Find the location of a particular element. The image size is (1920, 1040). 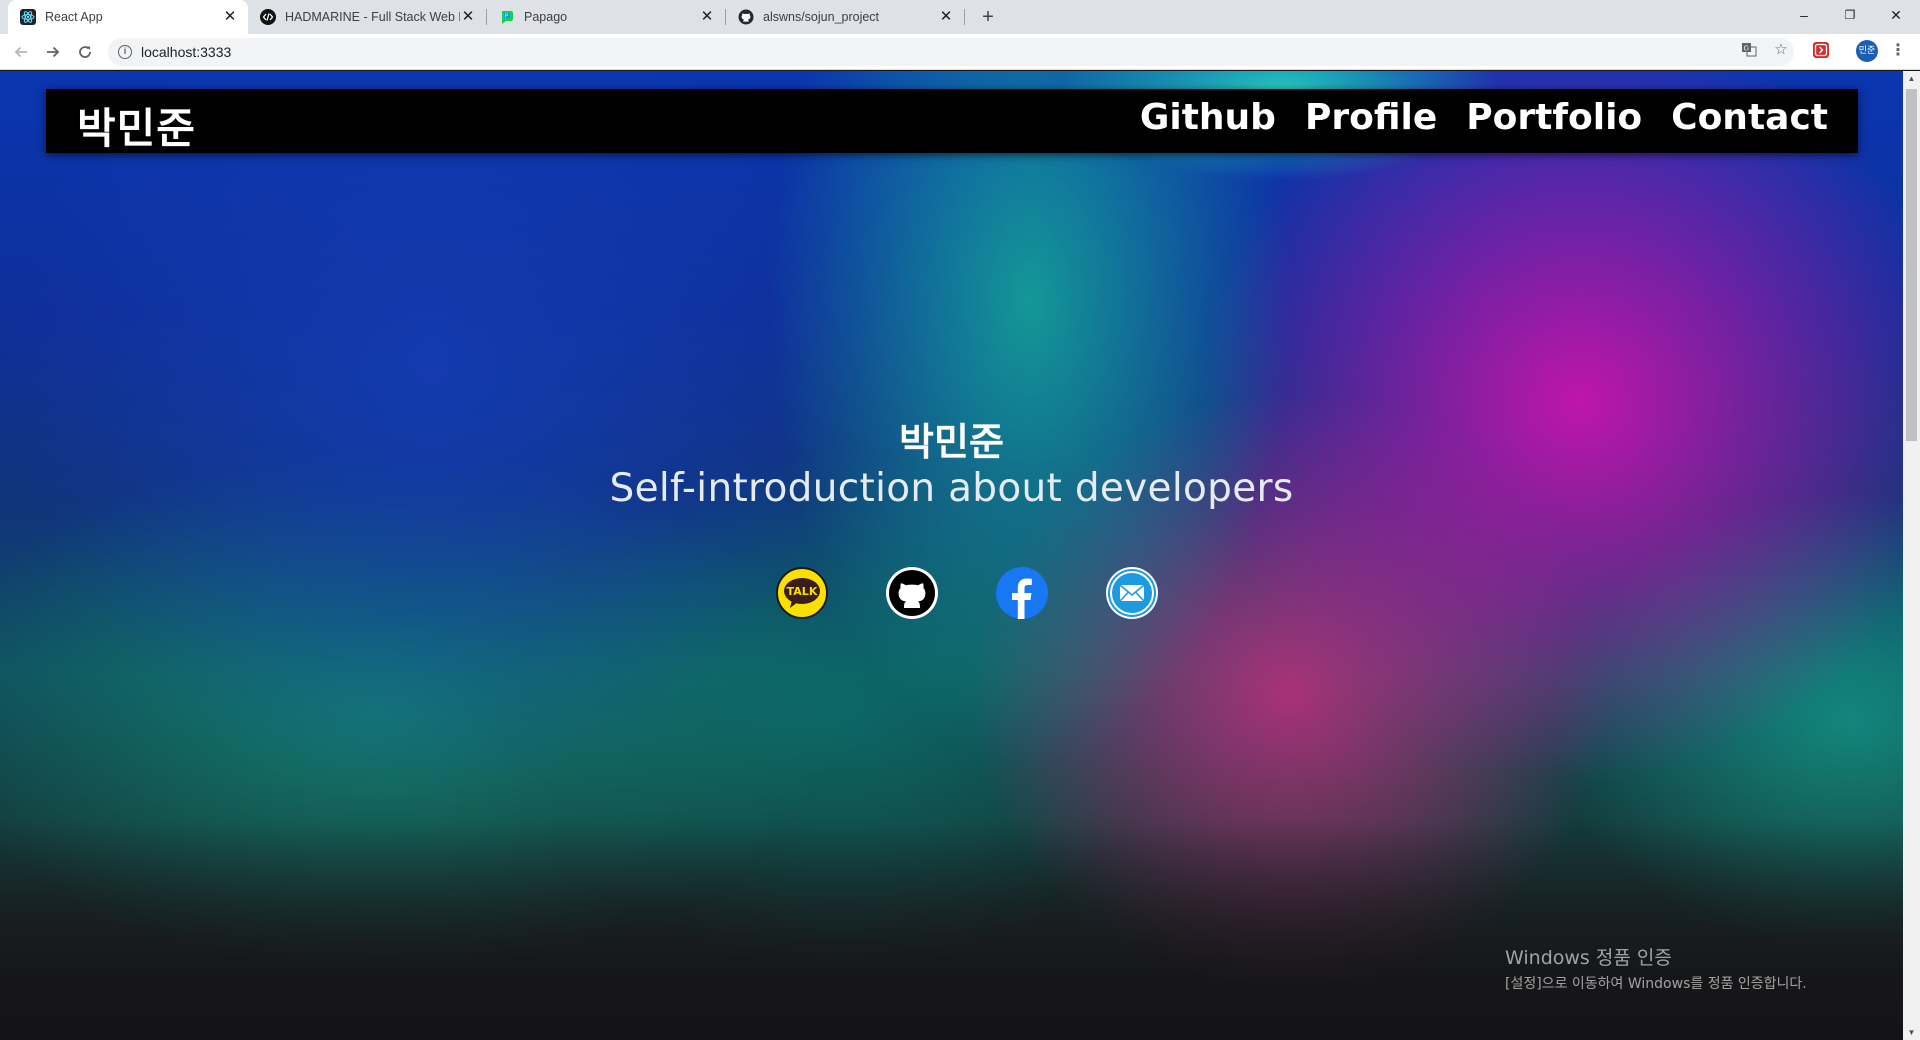

kakaotalk-button: TALK is located at coordinates (802, 593).